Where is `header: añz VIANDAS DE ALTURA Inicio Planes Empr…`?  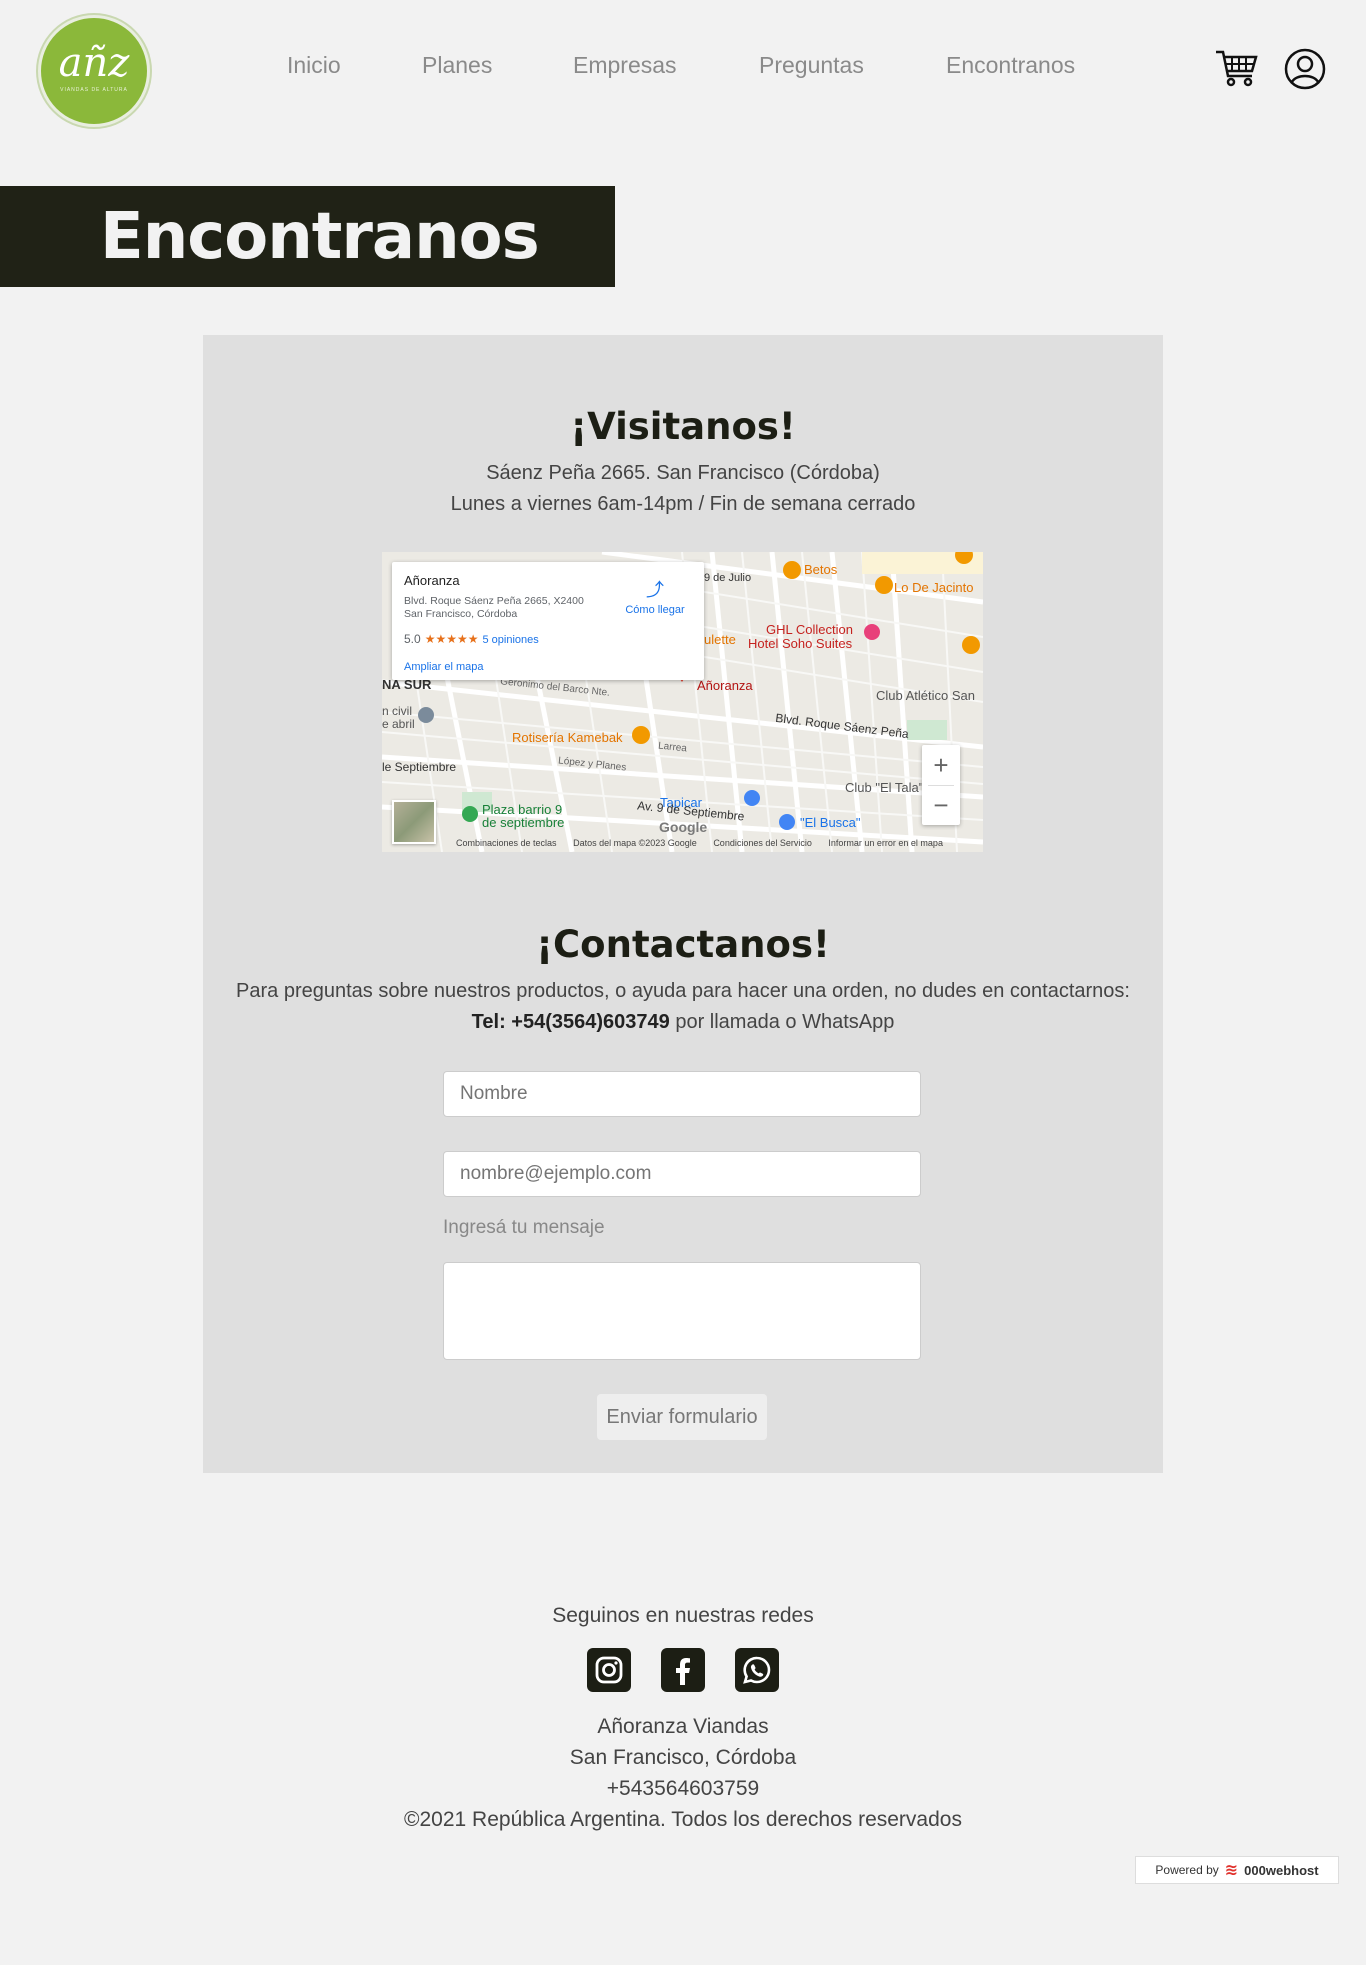 header: añz VIANDAS DE ALTURA Inicio Planes Empr… is located at coordinates (683, 70).